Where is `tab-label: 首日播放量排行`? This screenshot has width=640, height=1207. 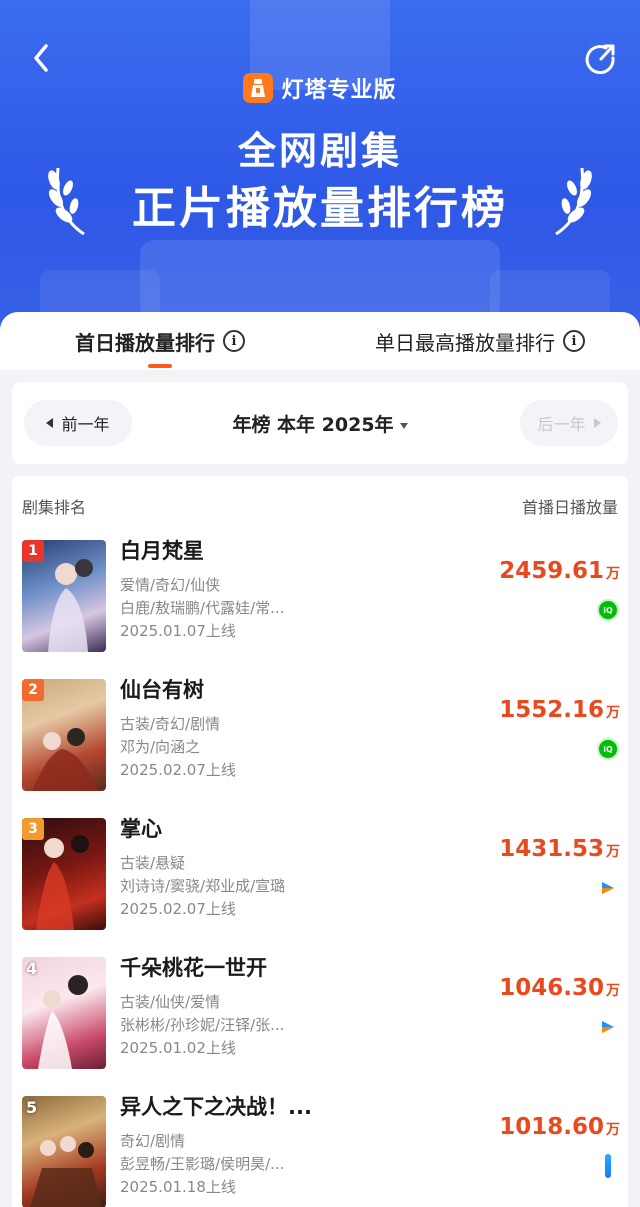
tab-label: 首日播放量排行 is located at coordinates (145, 342).